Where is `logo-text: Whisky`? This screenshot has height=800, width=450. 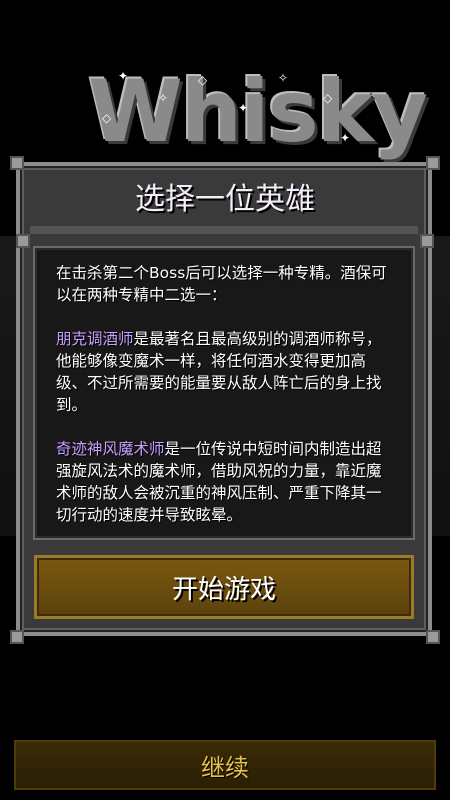
logo-text: Whisky is located at coordinates (258, 112).